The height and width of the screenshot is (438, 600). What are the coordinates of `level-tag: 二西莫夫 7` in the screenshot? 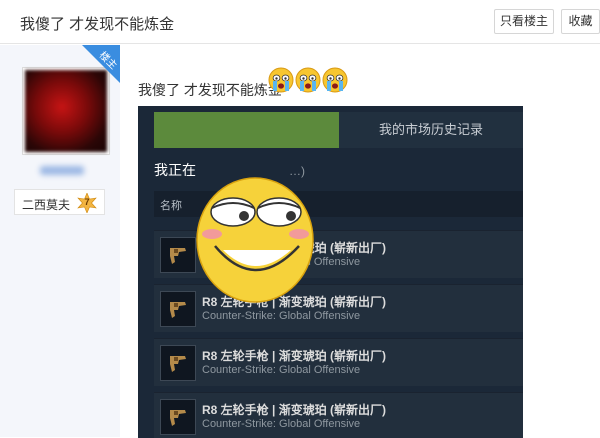 It's located at (59, 202).